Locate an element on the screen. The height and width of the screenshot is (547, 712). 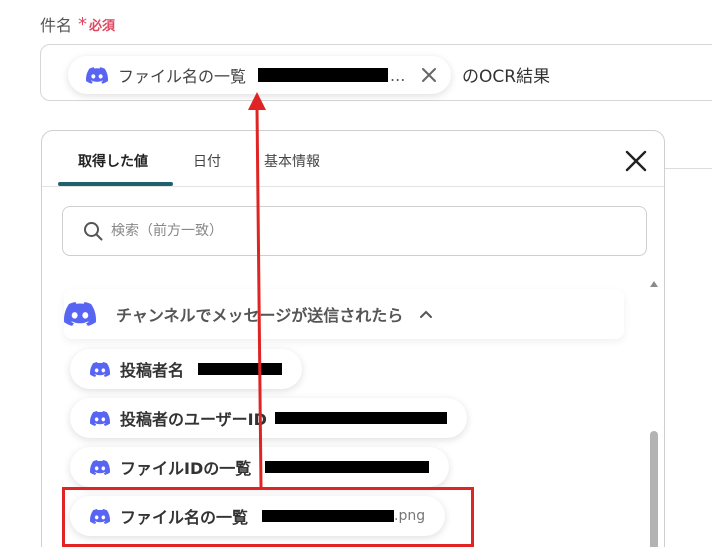
required-star: * is located at coordinates (83, 24).